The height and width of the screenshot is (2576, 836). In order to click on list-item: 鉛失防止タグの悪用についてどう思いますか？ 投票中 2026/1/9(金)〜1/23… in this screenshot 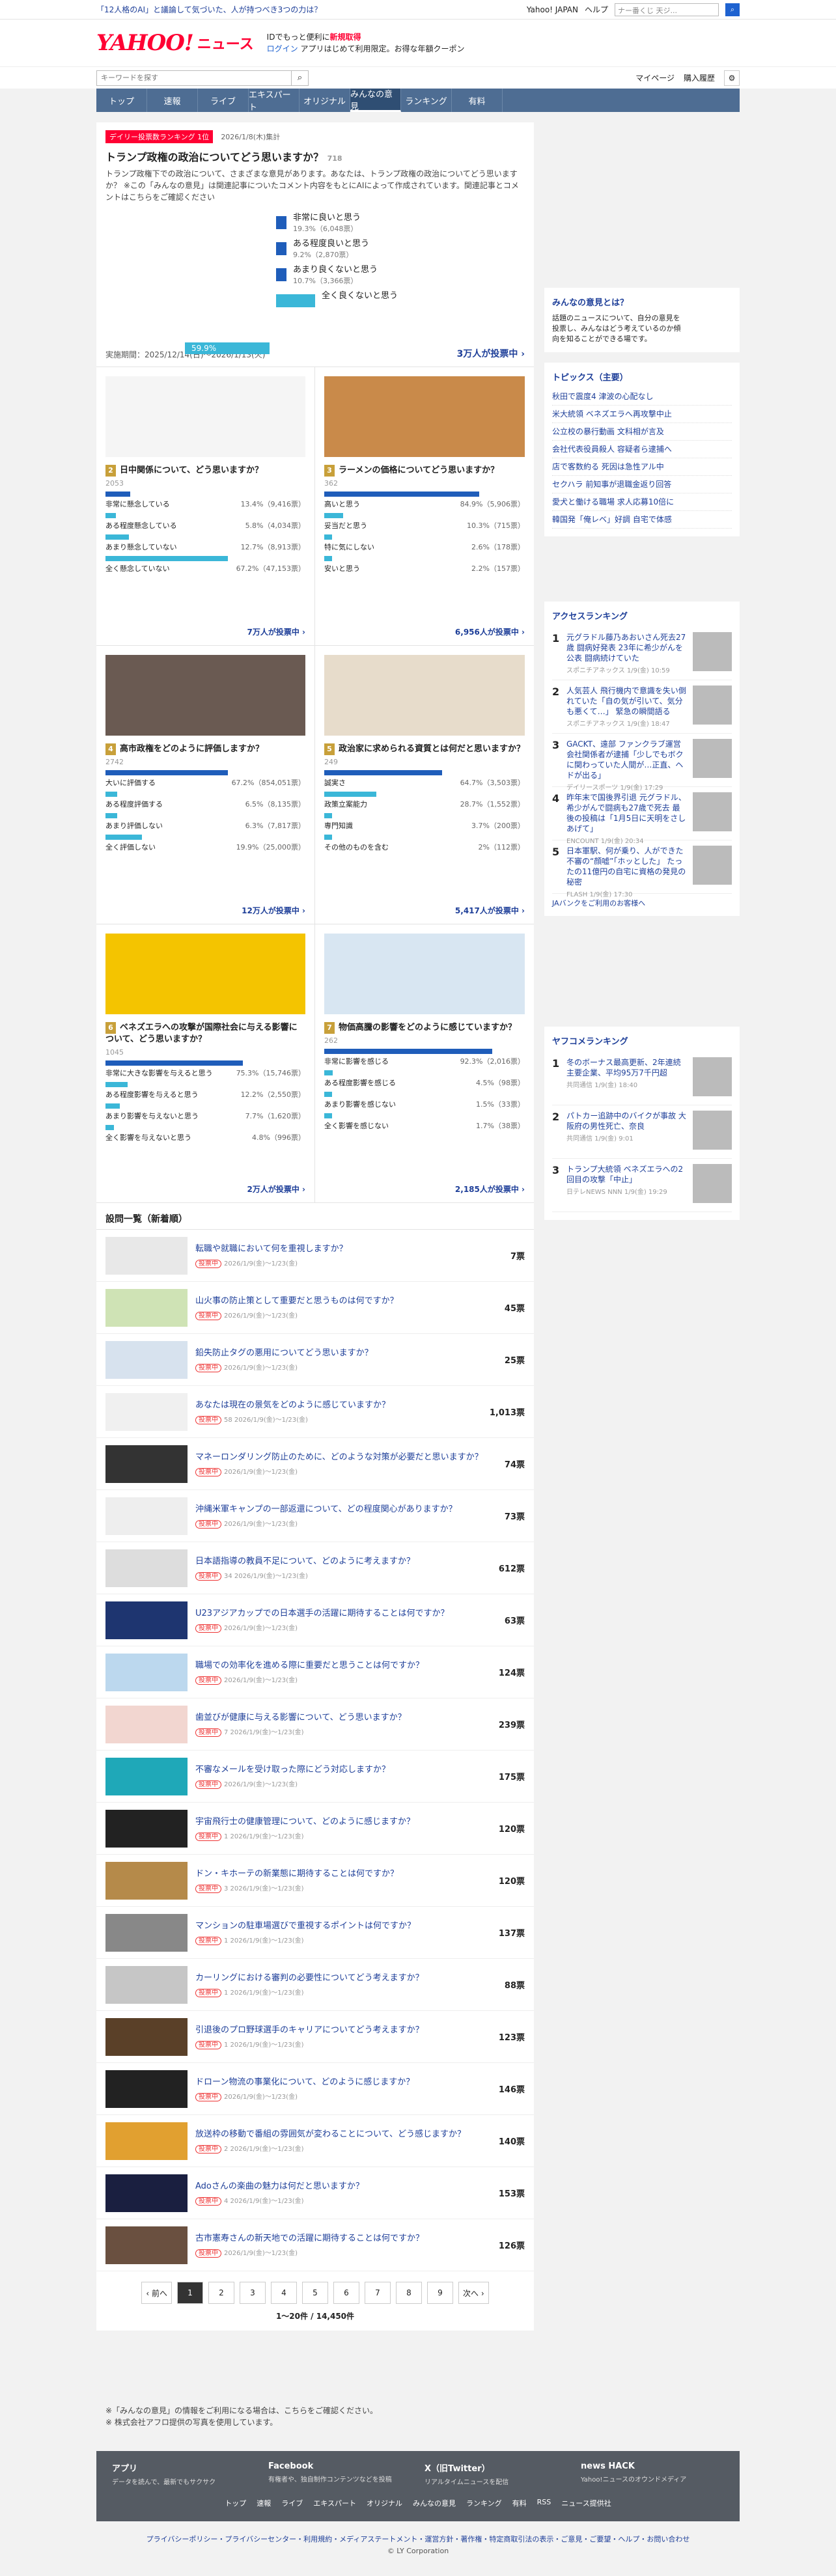, I will do `click(315, 1360)`.